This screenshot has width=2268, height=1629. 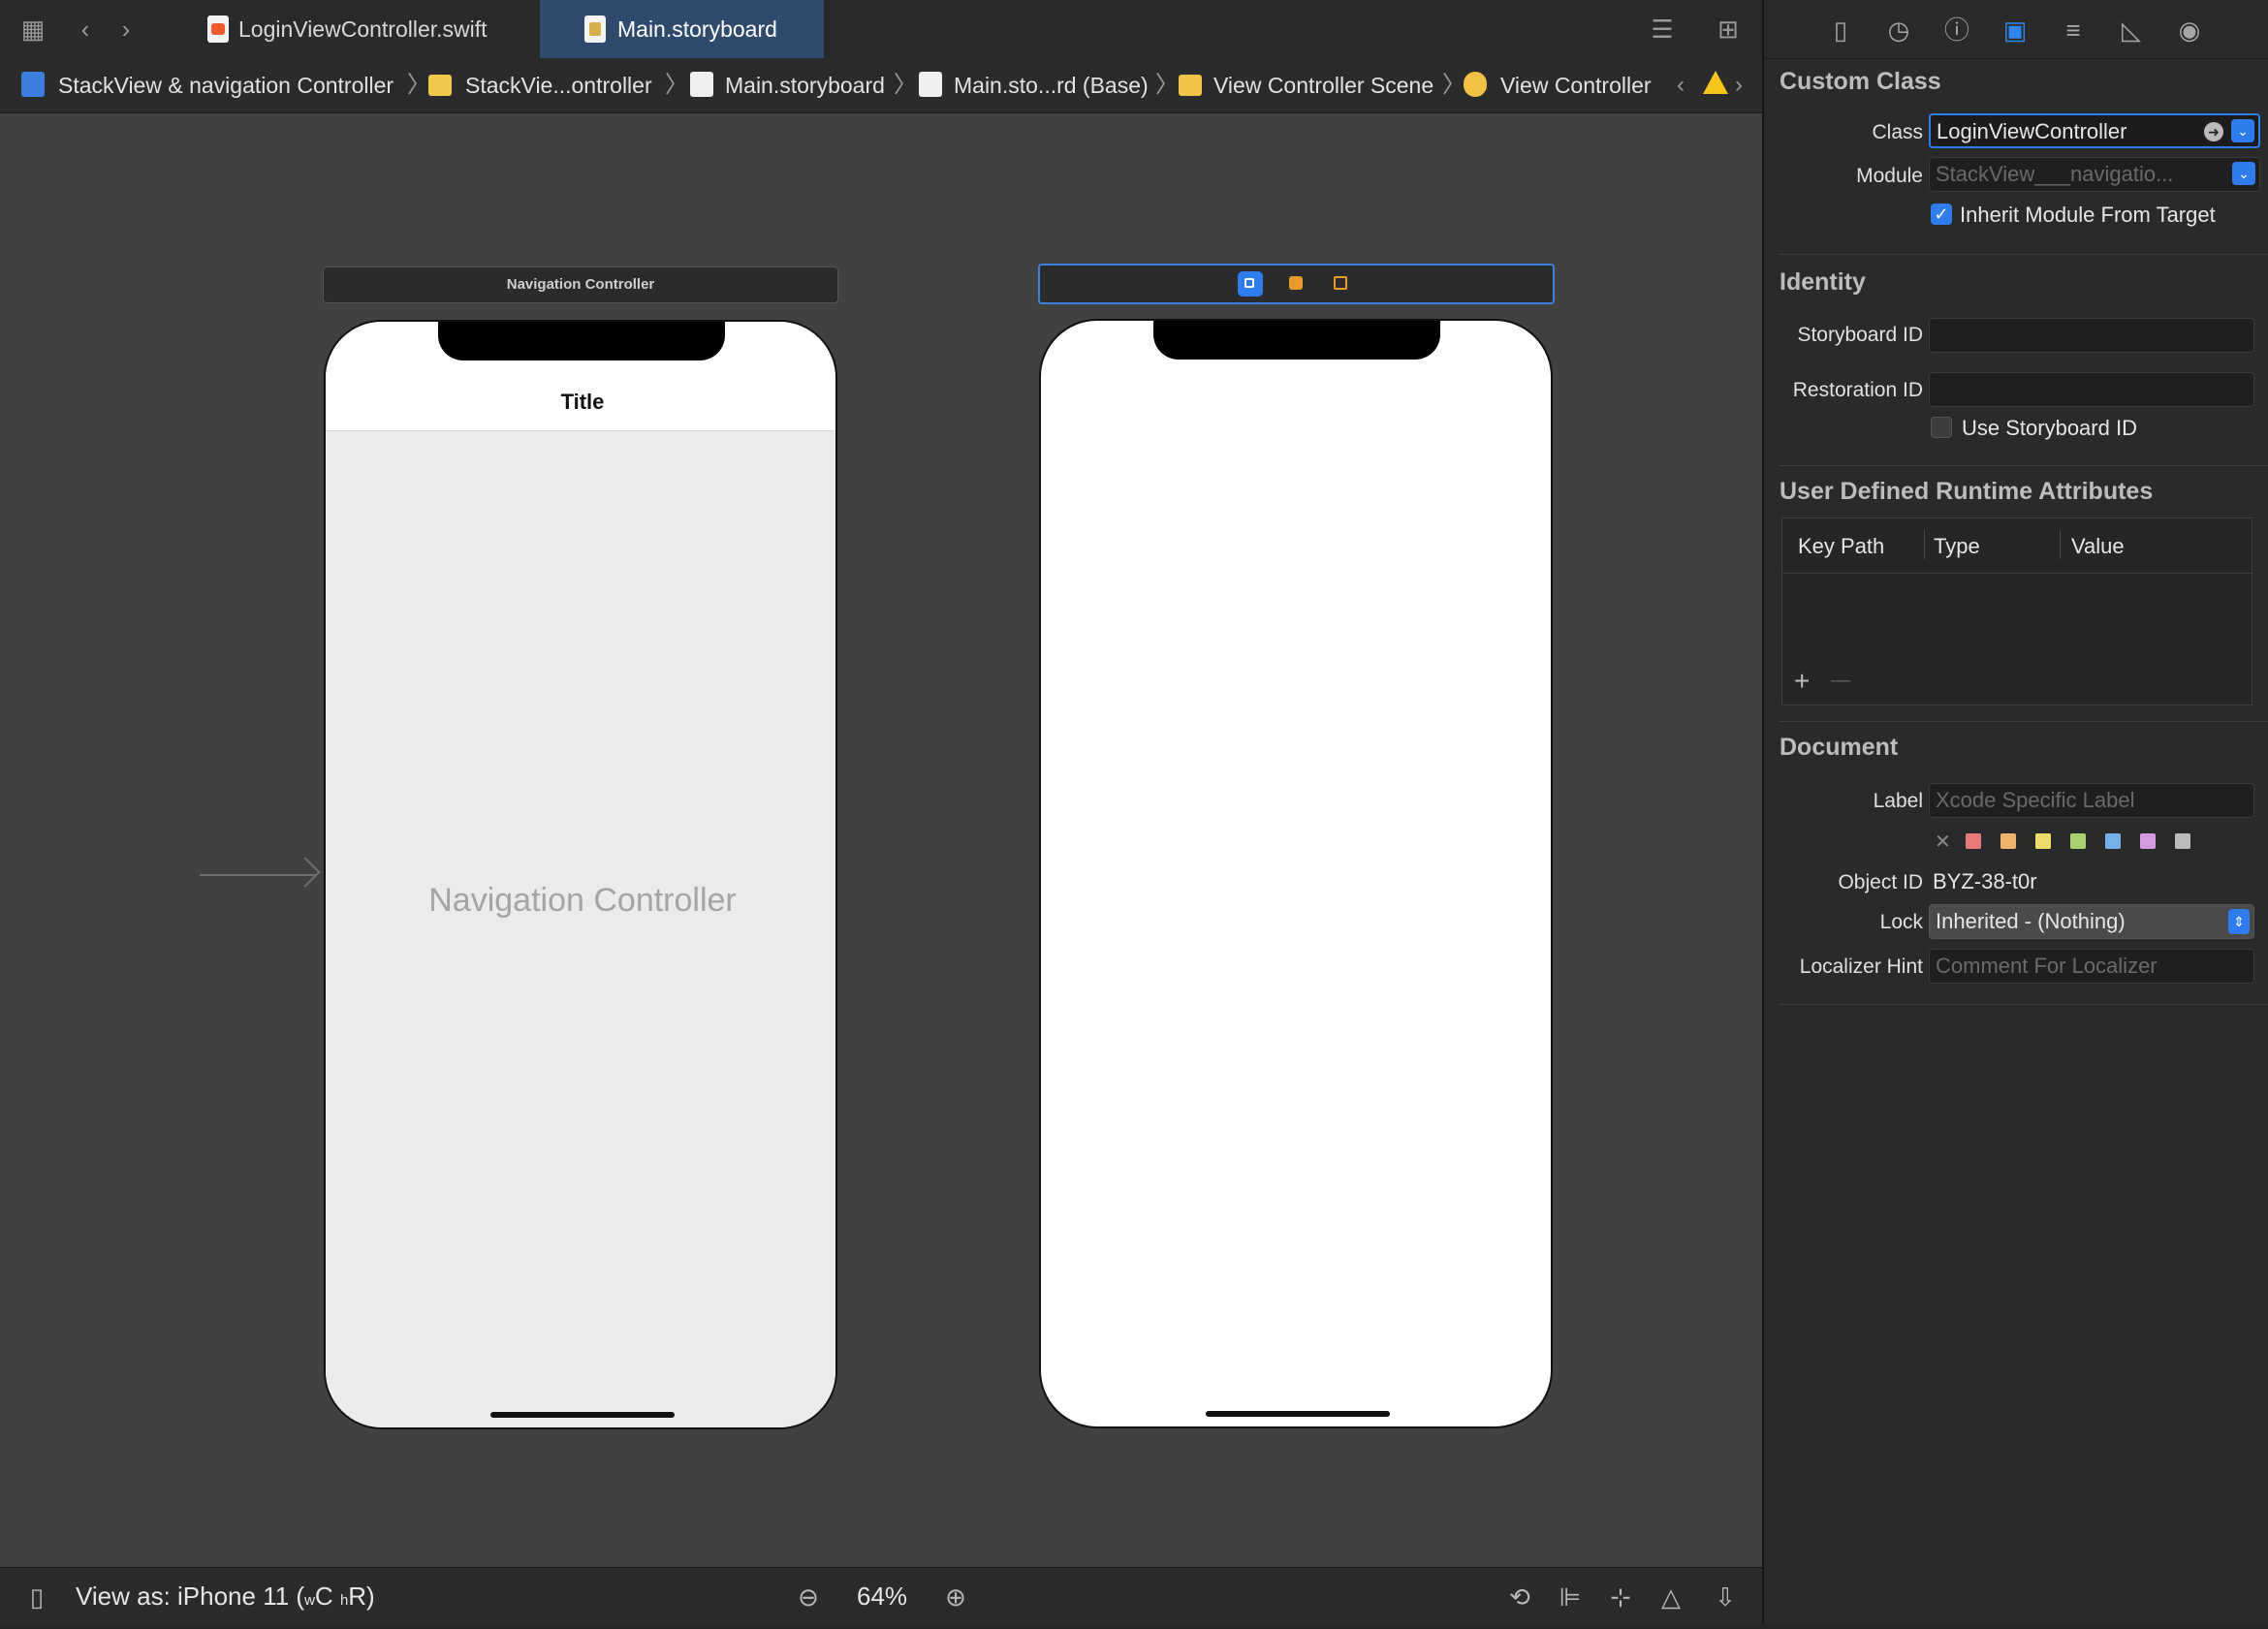 I want to click on add-editor-icon: ⊞, so click(x=1729, y=29).